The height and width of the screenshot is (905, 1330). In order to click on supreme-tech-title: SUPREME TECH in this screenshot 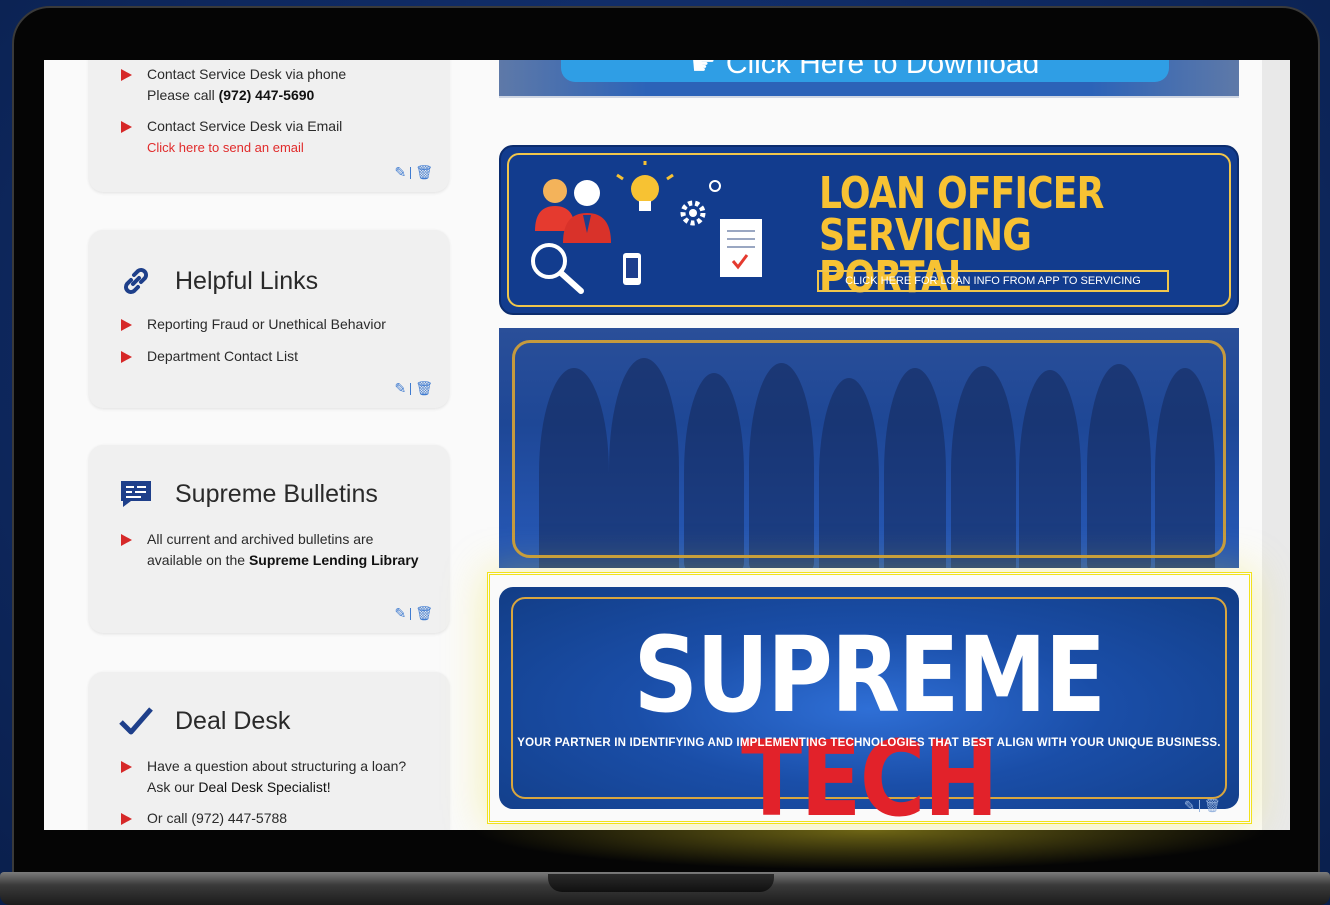, I will do `click(869, 726)`.